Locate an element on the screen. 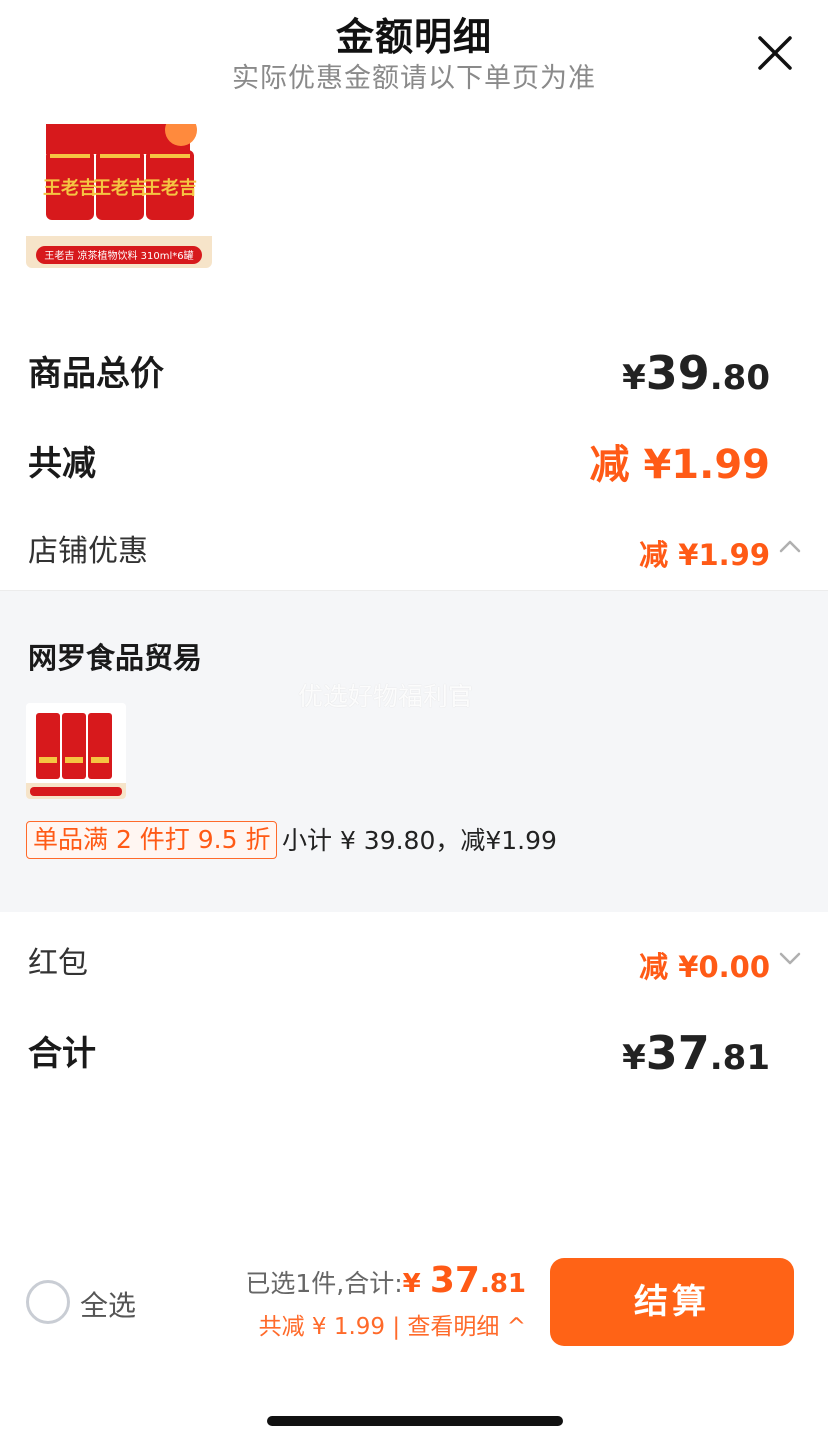 The height and width of the screenshot is (1446, 828). promo-subtotal-text: 小计 ¥ 39.80，减¥1.99 is located at coordinates (419, 840).